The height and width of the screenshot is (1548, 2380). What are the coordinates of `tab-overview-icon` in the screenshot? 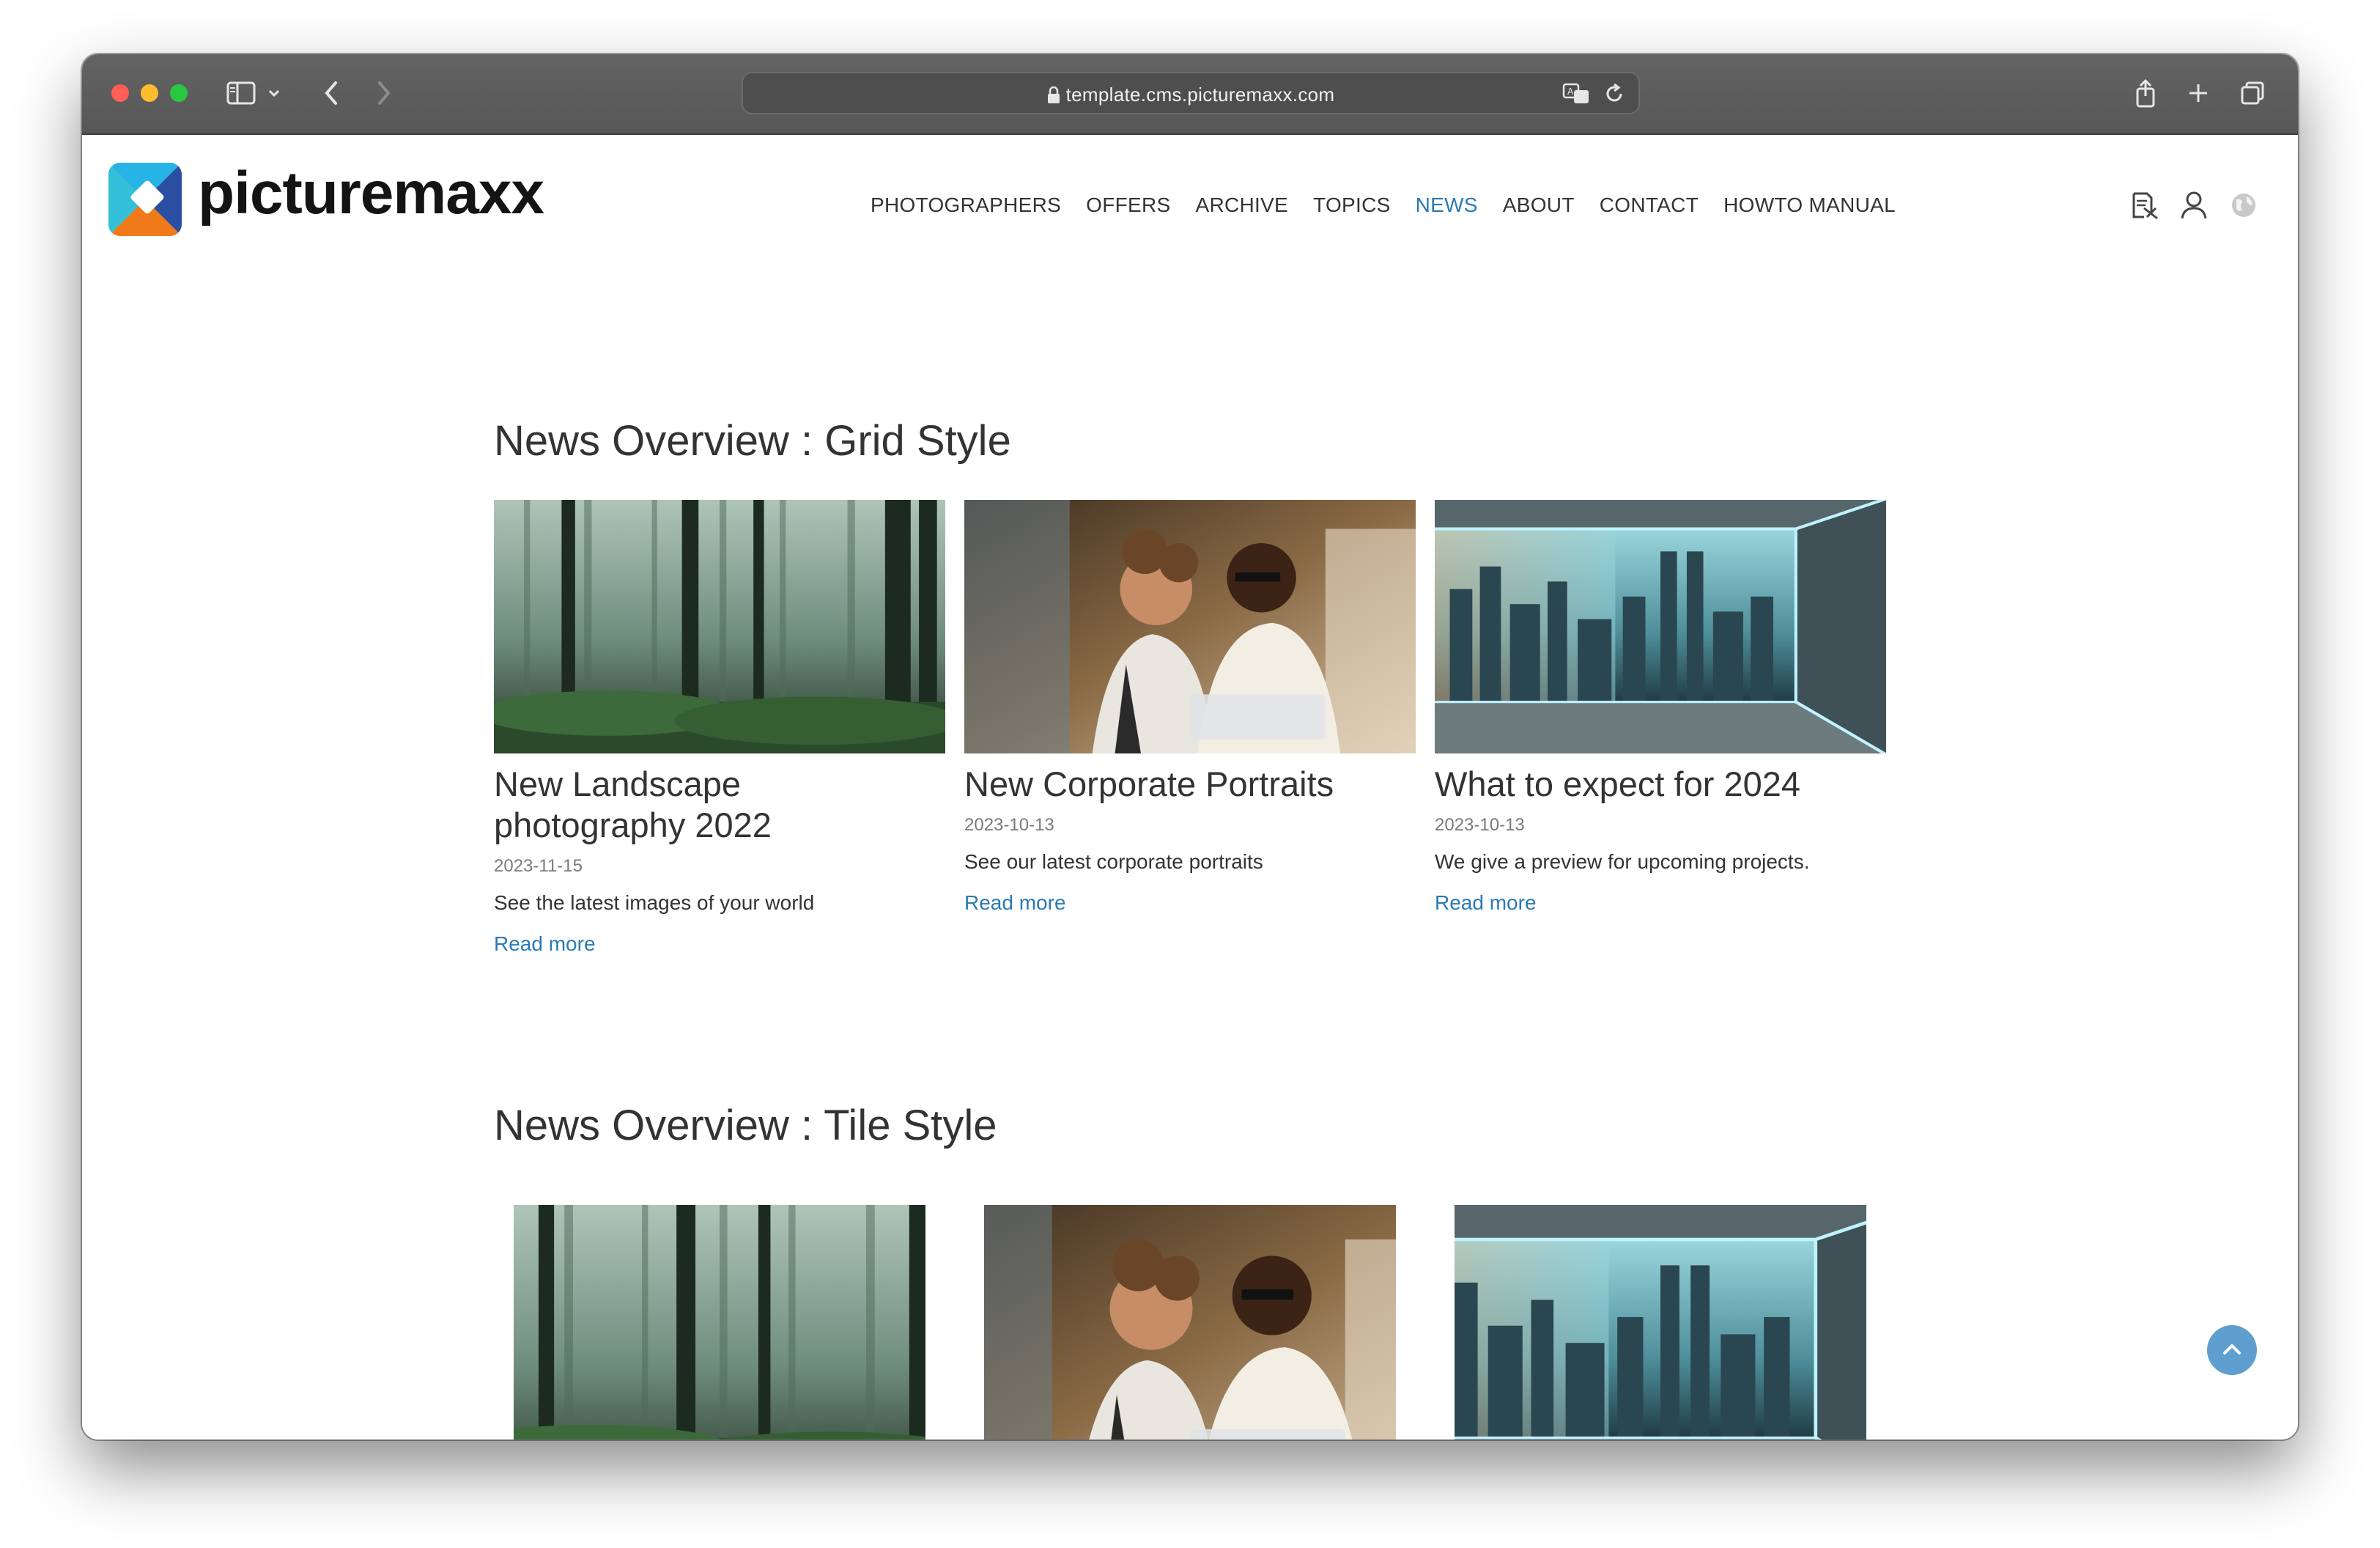 It's located at (2252, 93).